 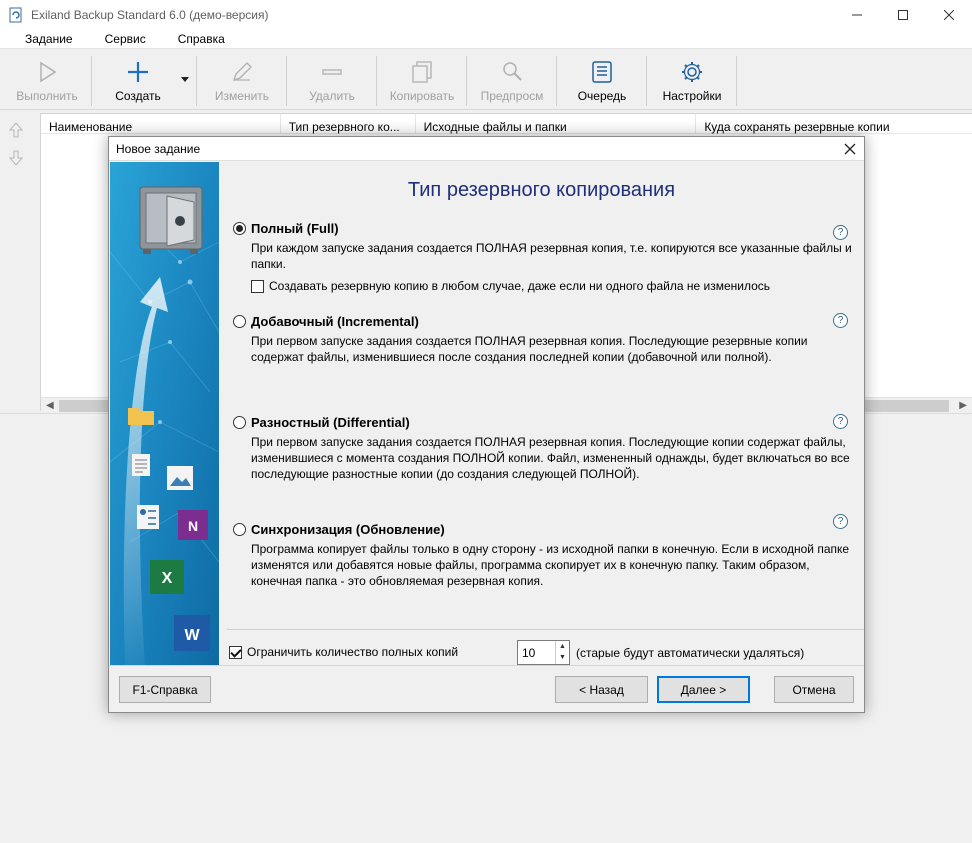 What do you see at coordinates (242, 72) in the screenshot?
I see `pencil-icon` at bounding box center [242, 72].